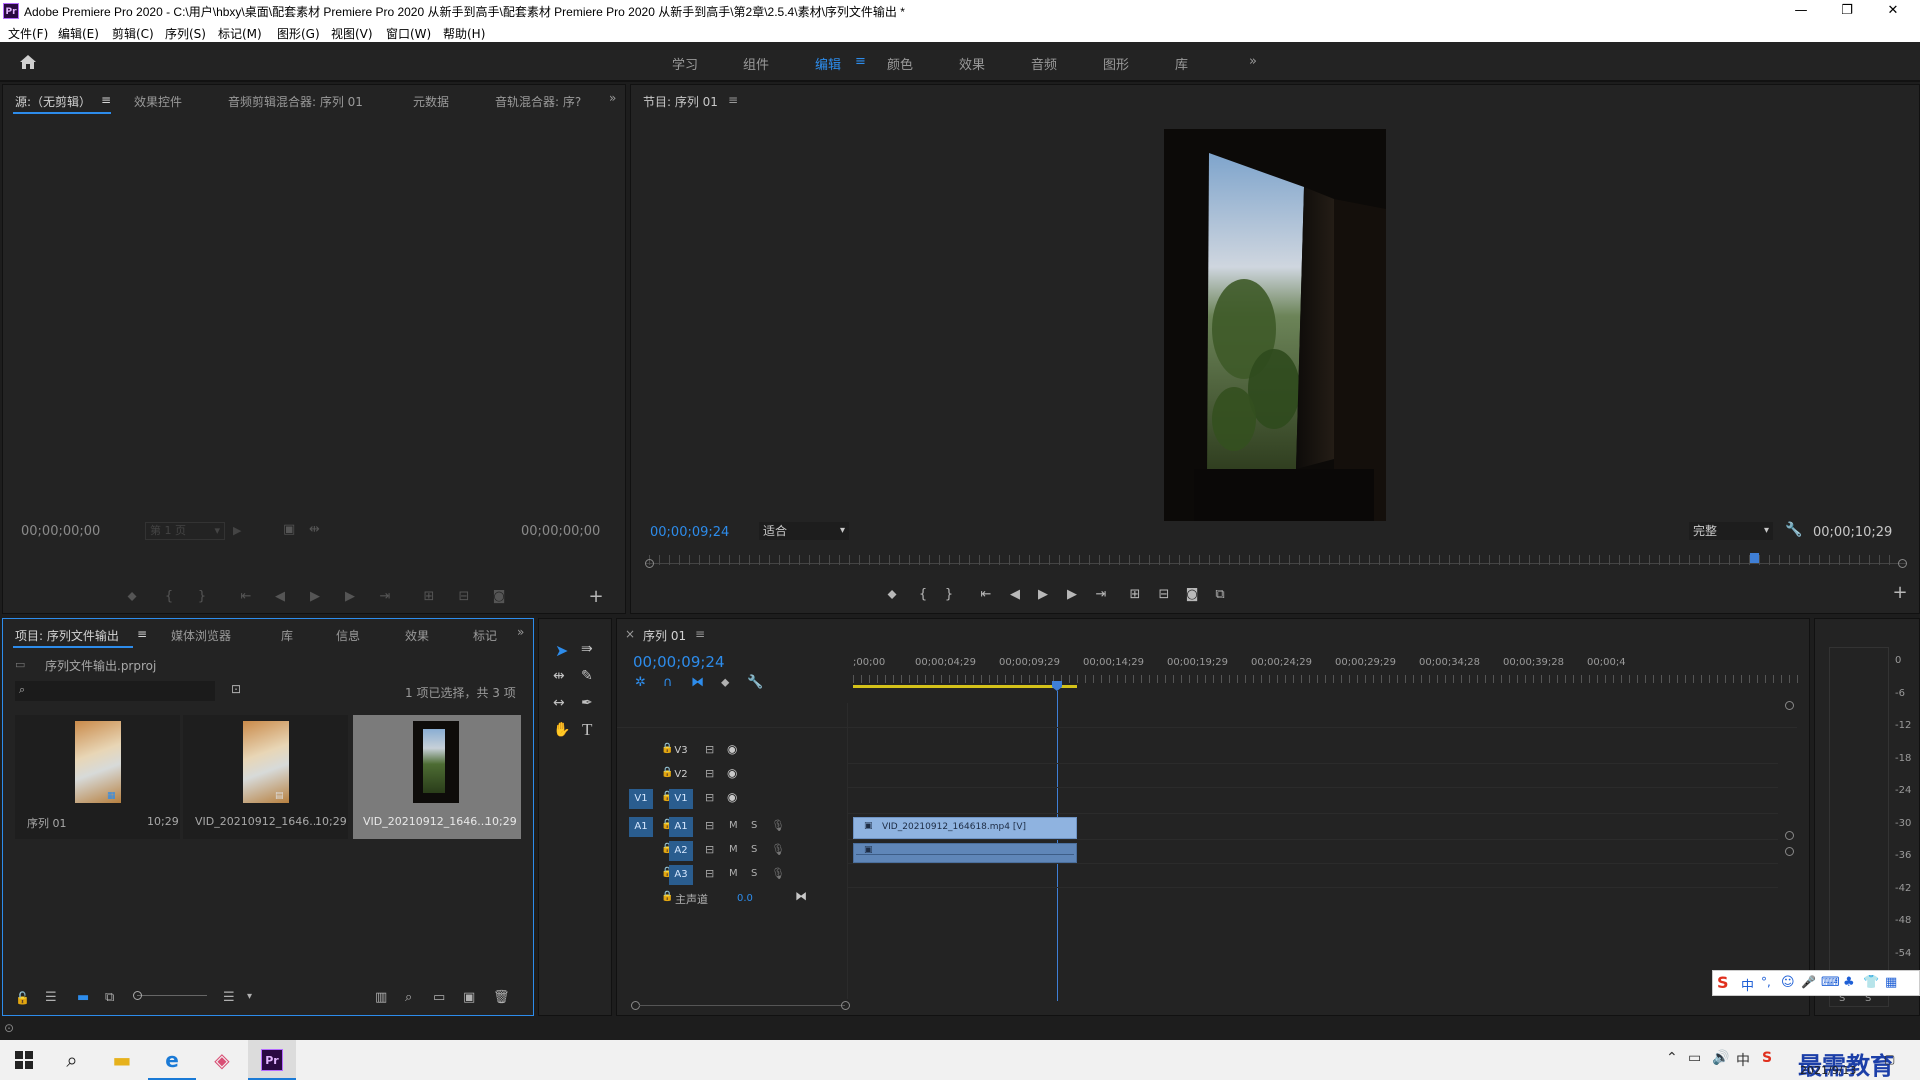  What do you see at coordinates (923, 595) in the screenshot?
I see `mark-in-icon: {` at bounding box center [923, 595].